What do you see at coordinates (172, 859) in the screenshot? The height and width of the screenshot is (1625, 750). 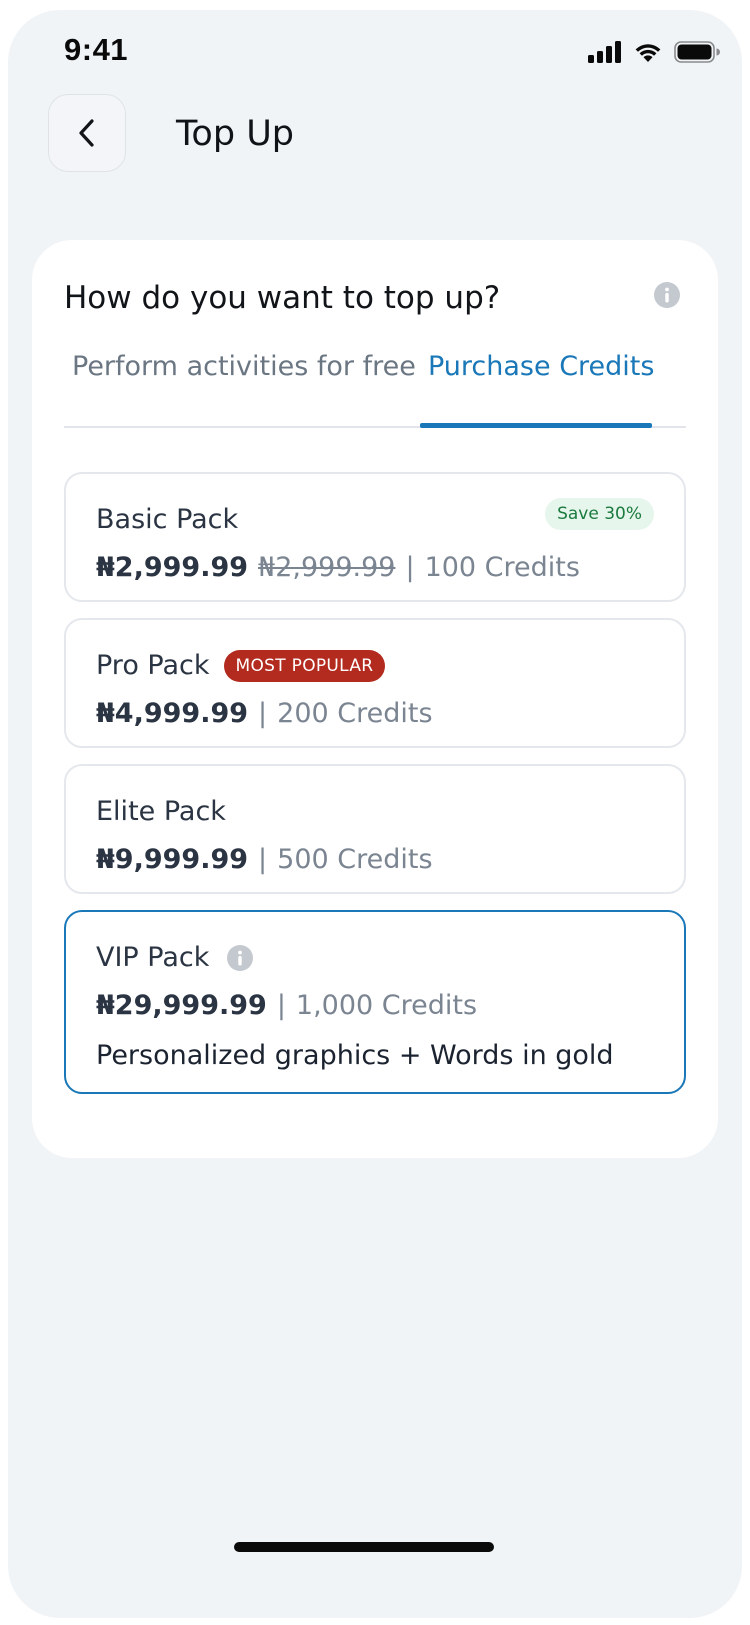 I see `pack-price: ₦9,999.99` at bounding box center [172, 859].